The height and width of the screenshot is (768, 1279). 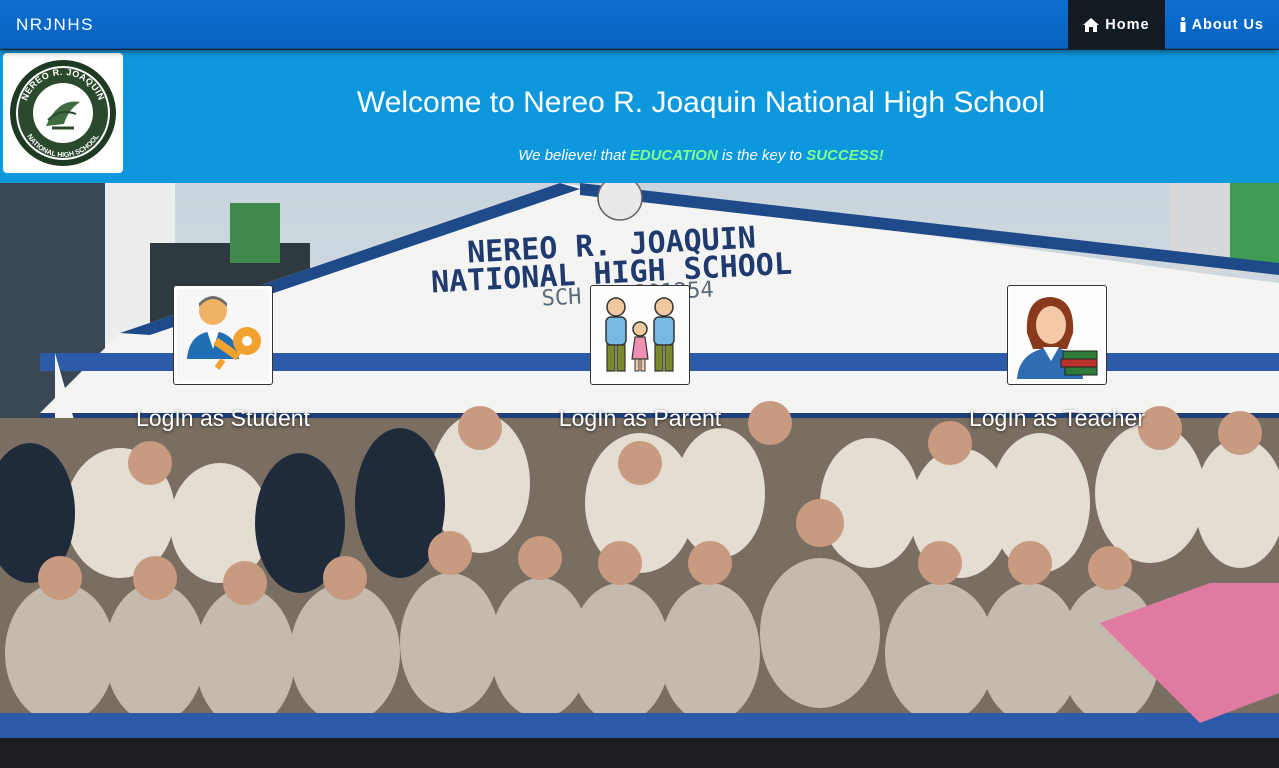 I want to click on school-logo: NEREO R. JOAQUIN NATIONAL HIGH SCHOOL, so click(x=63, y=113).